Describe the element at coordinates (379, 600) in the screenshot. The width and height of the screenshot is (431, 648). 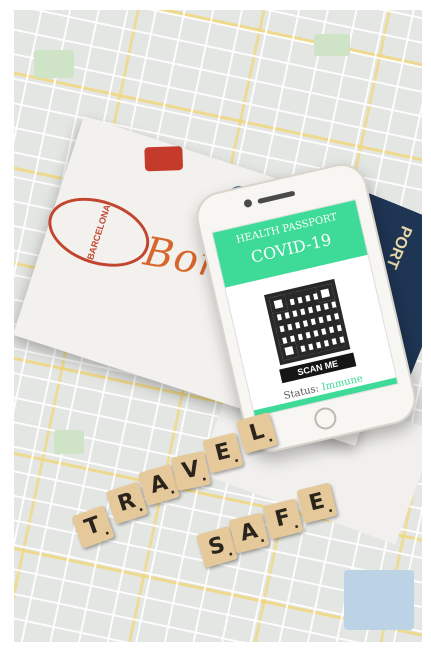
I see `map-water` at that location.